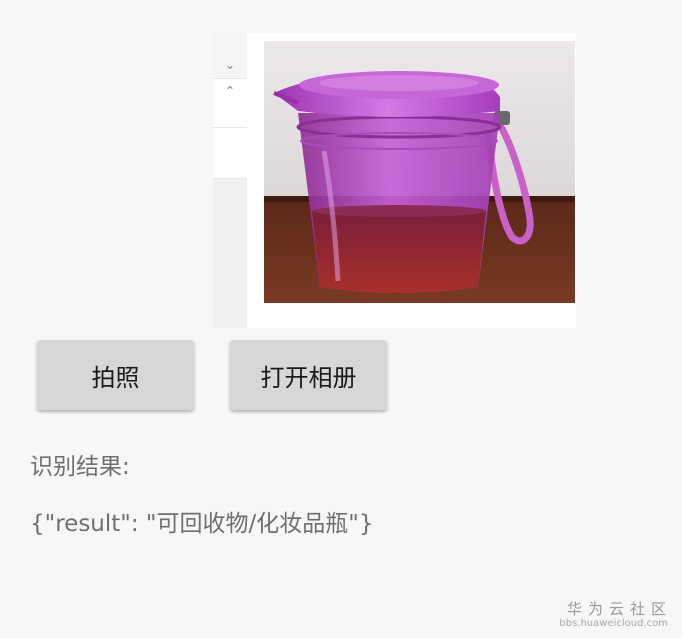 The height and width of the screenshot is (638, 682). Describe the element at coordinates (230, 180) in the screenshot. I see `scroll-strip: ⌄ ⌃` at that location.